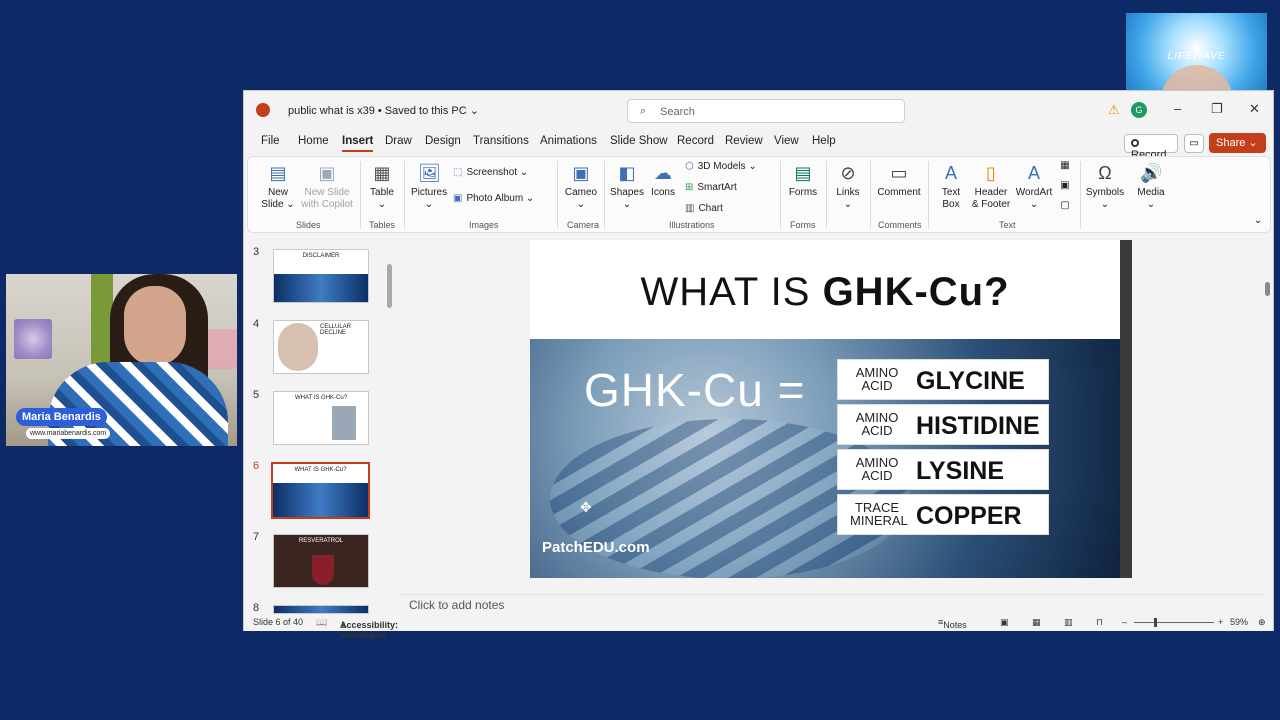  Describe the element at coordinates (1124, 622) in the screenshot. I see `zoom-out-icon: –` at that location.